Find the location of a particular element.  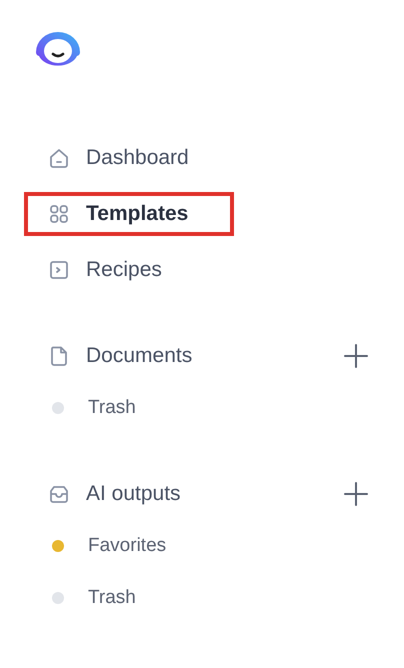

terminal-icon is located at coordinates (59, 270).